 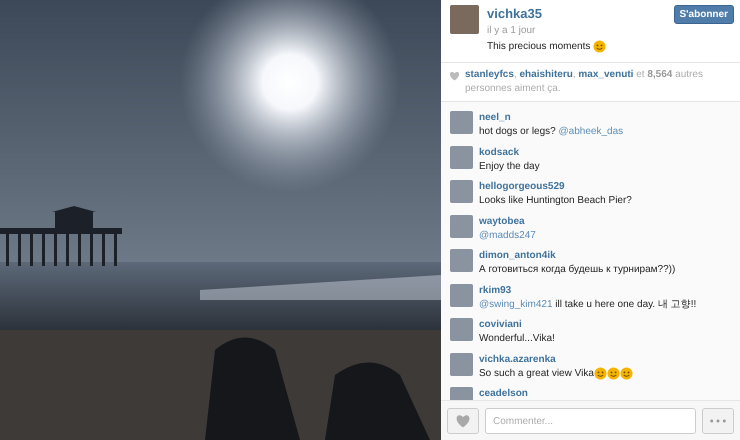 What do you see at coordinates (509, 166) in the screenshot?
I see `comment-text: Enjoy the day` at bounding box center [509, 166].